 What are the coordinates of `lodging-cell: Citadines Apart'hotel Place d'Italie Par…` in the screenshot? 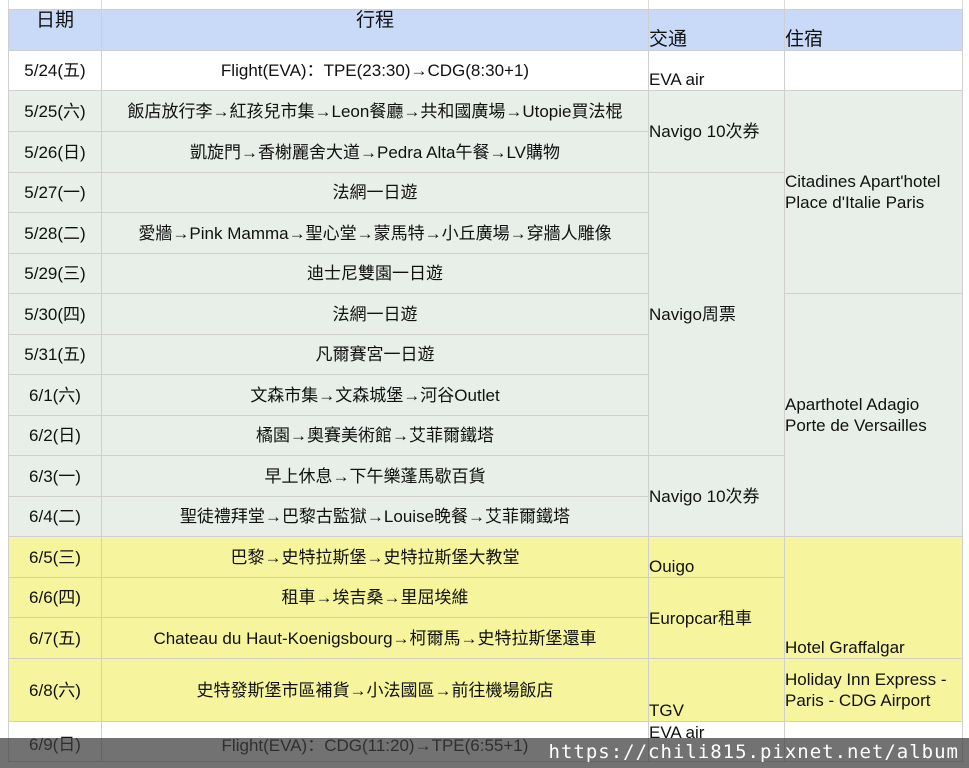 It's located at (873, 192).